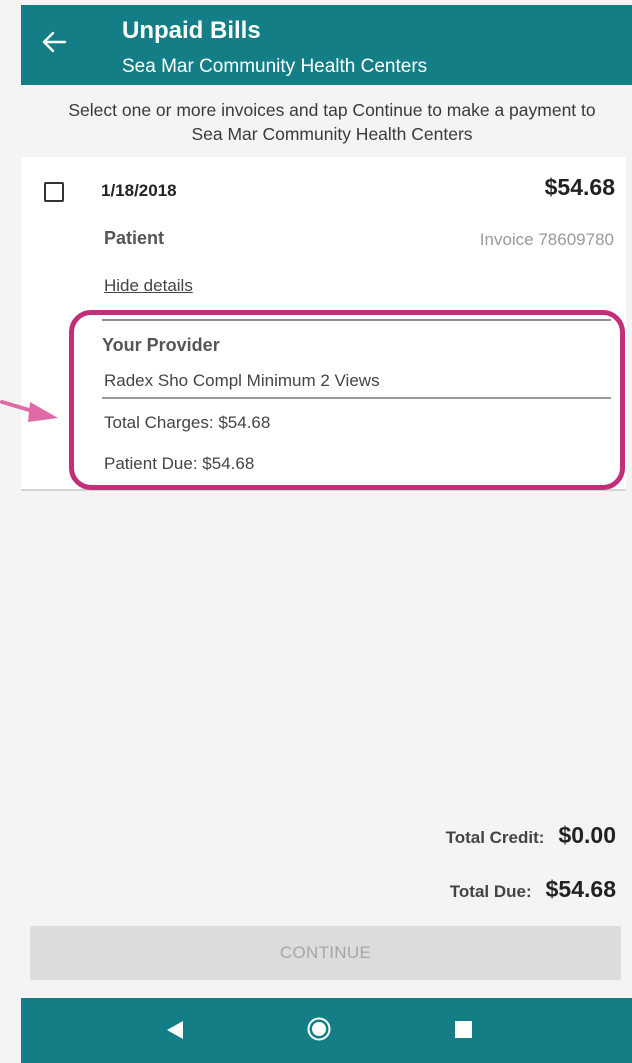  Describe the element at coordinates (54, 42) in the screenshot. I see `arrow-left-icon` at that location.